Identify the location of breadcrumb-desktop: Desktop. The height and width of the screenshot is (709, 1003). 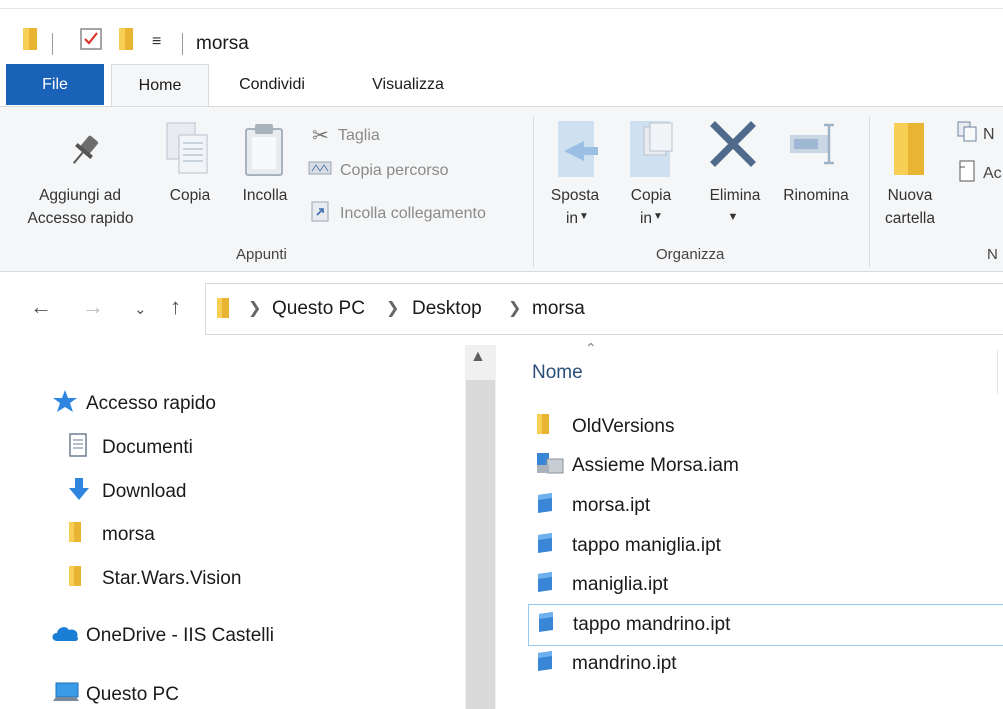
(447, 309).